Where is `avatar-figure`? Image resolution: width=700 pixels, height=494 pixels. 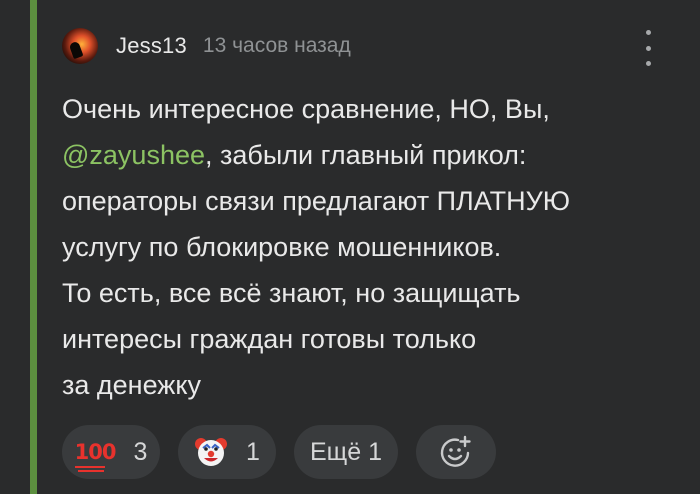 avatar-figure is located at coordinates (76, 50).